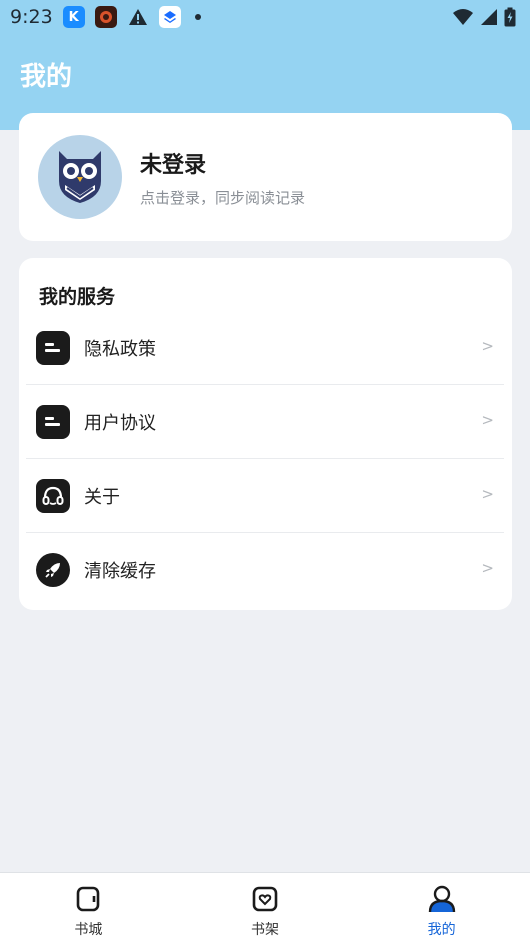  Describe the element at coordinates (120, 423) in the screenshot. I see `service-label: 用户协议` at that location.